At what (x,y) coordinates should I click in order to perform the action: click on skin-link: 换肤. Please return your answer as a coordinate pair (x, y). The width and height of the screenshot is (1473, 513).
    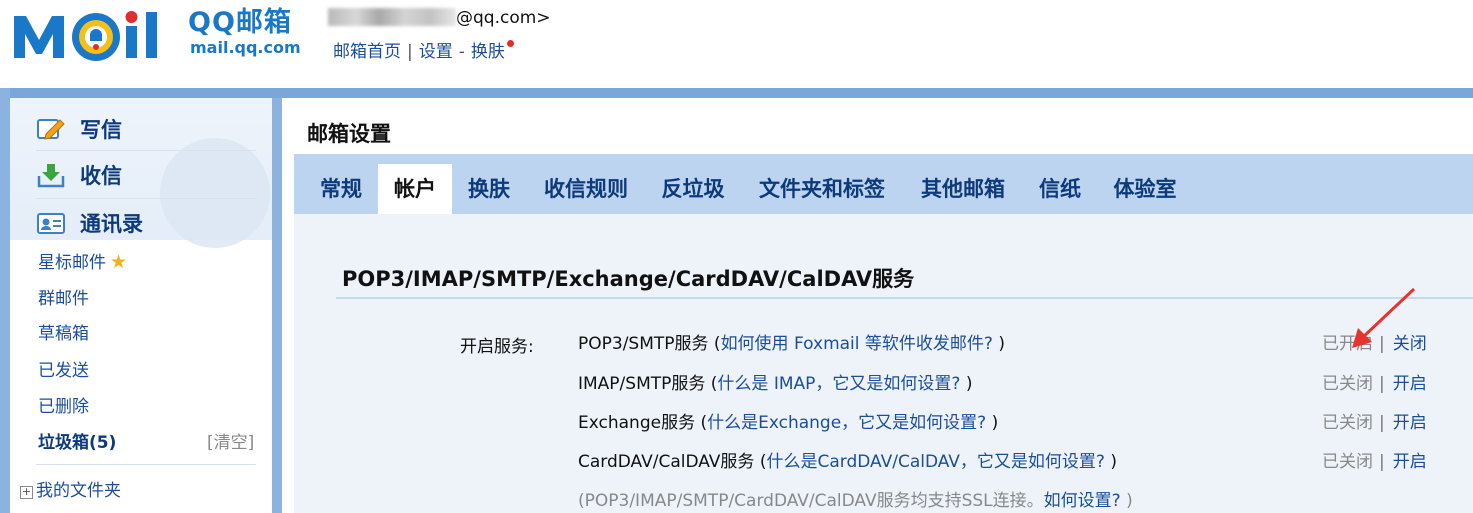
    Looking at the image, I should click on (488, 52).